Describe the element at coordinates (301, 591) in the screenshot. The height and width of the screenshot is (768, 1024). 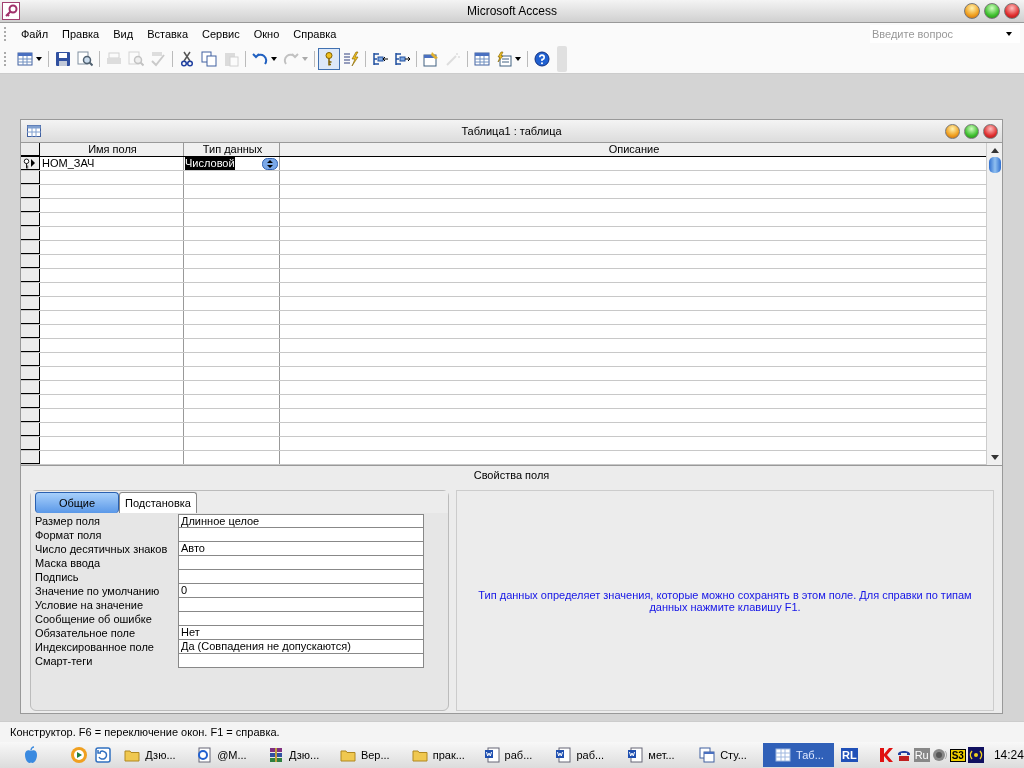
I see `property-field: 0` at that location.